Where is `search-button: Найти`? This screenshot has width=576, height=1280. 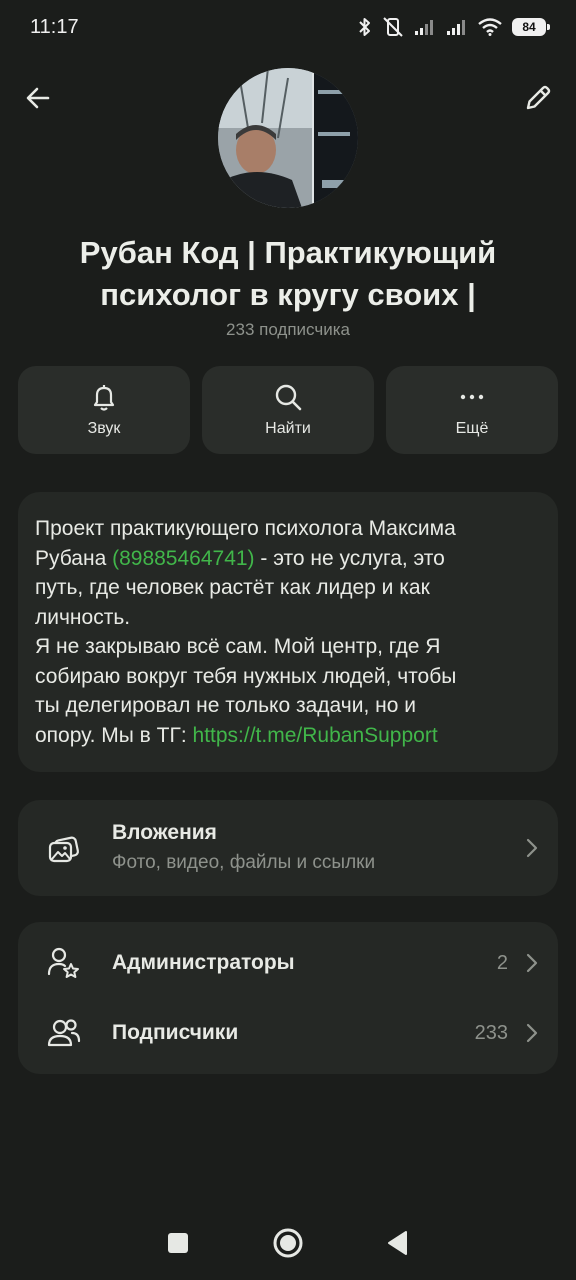
search-button: Найти is located at coordinates (288, 410).